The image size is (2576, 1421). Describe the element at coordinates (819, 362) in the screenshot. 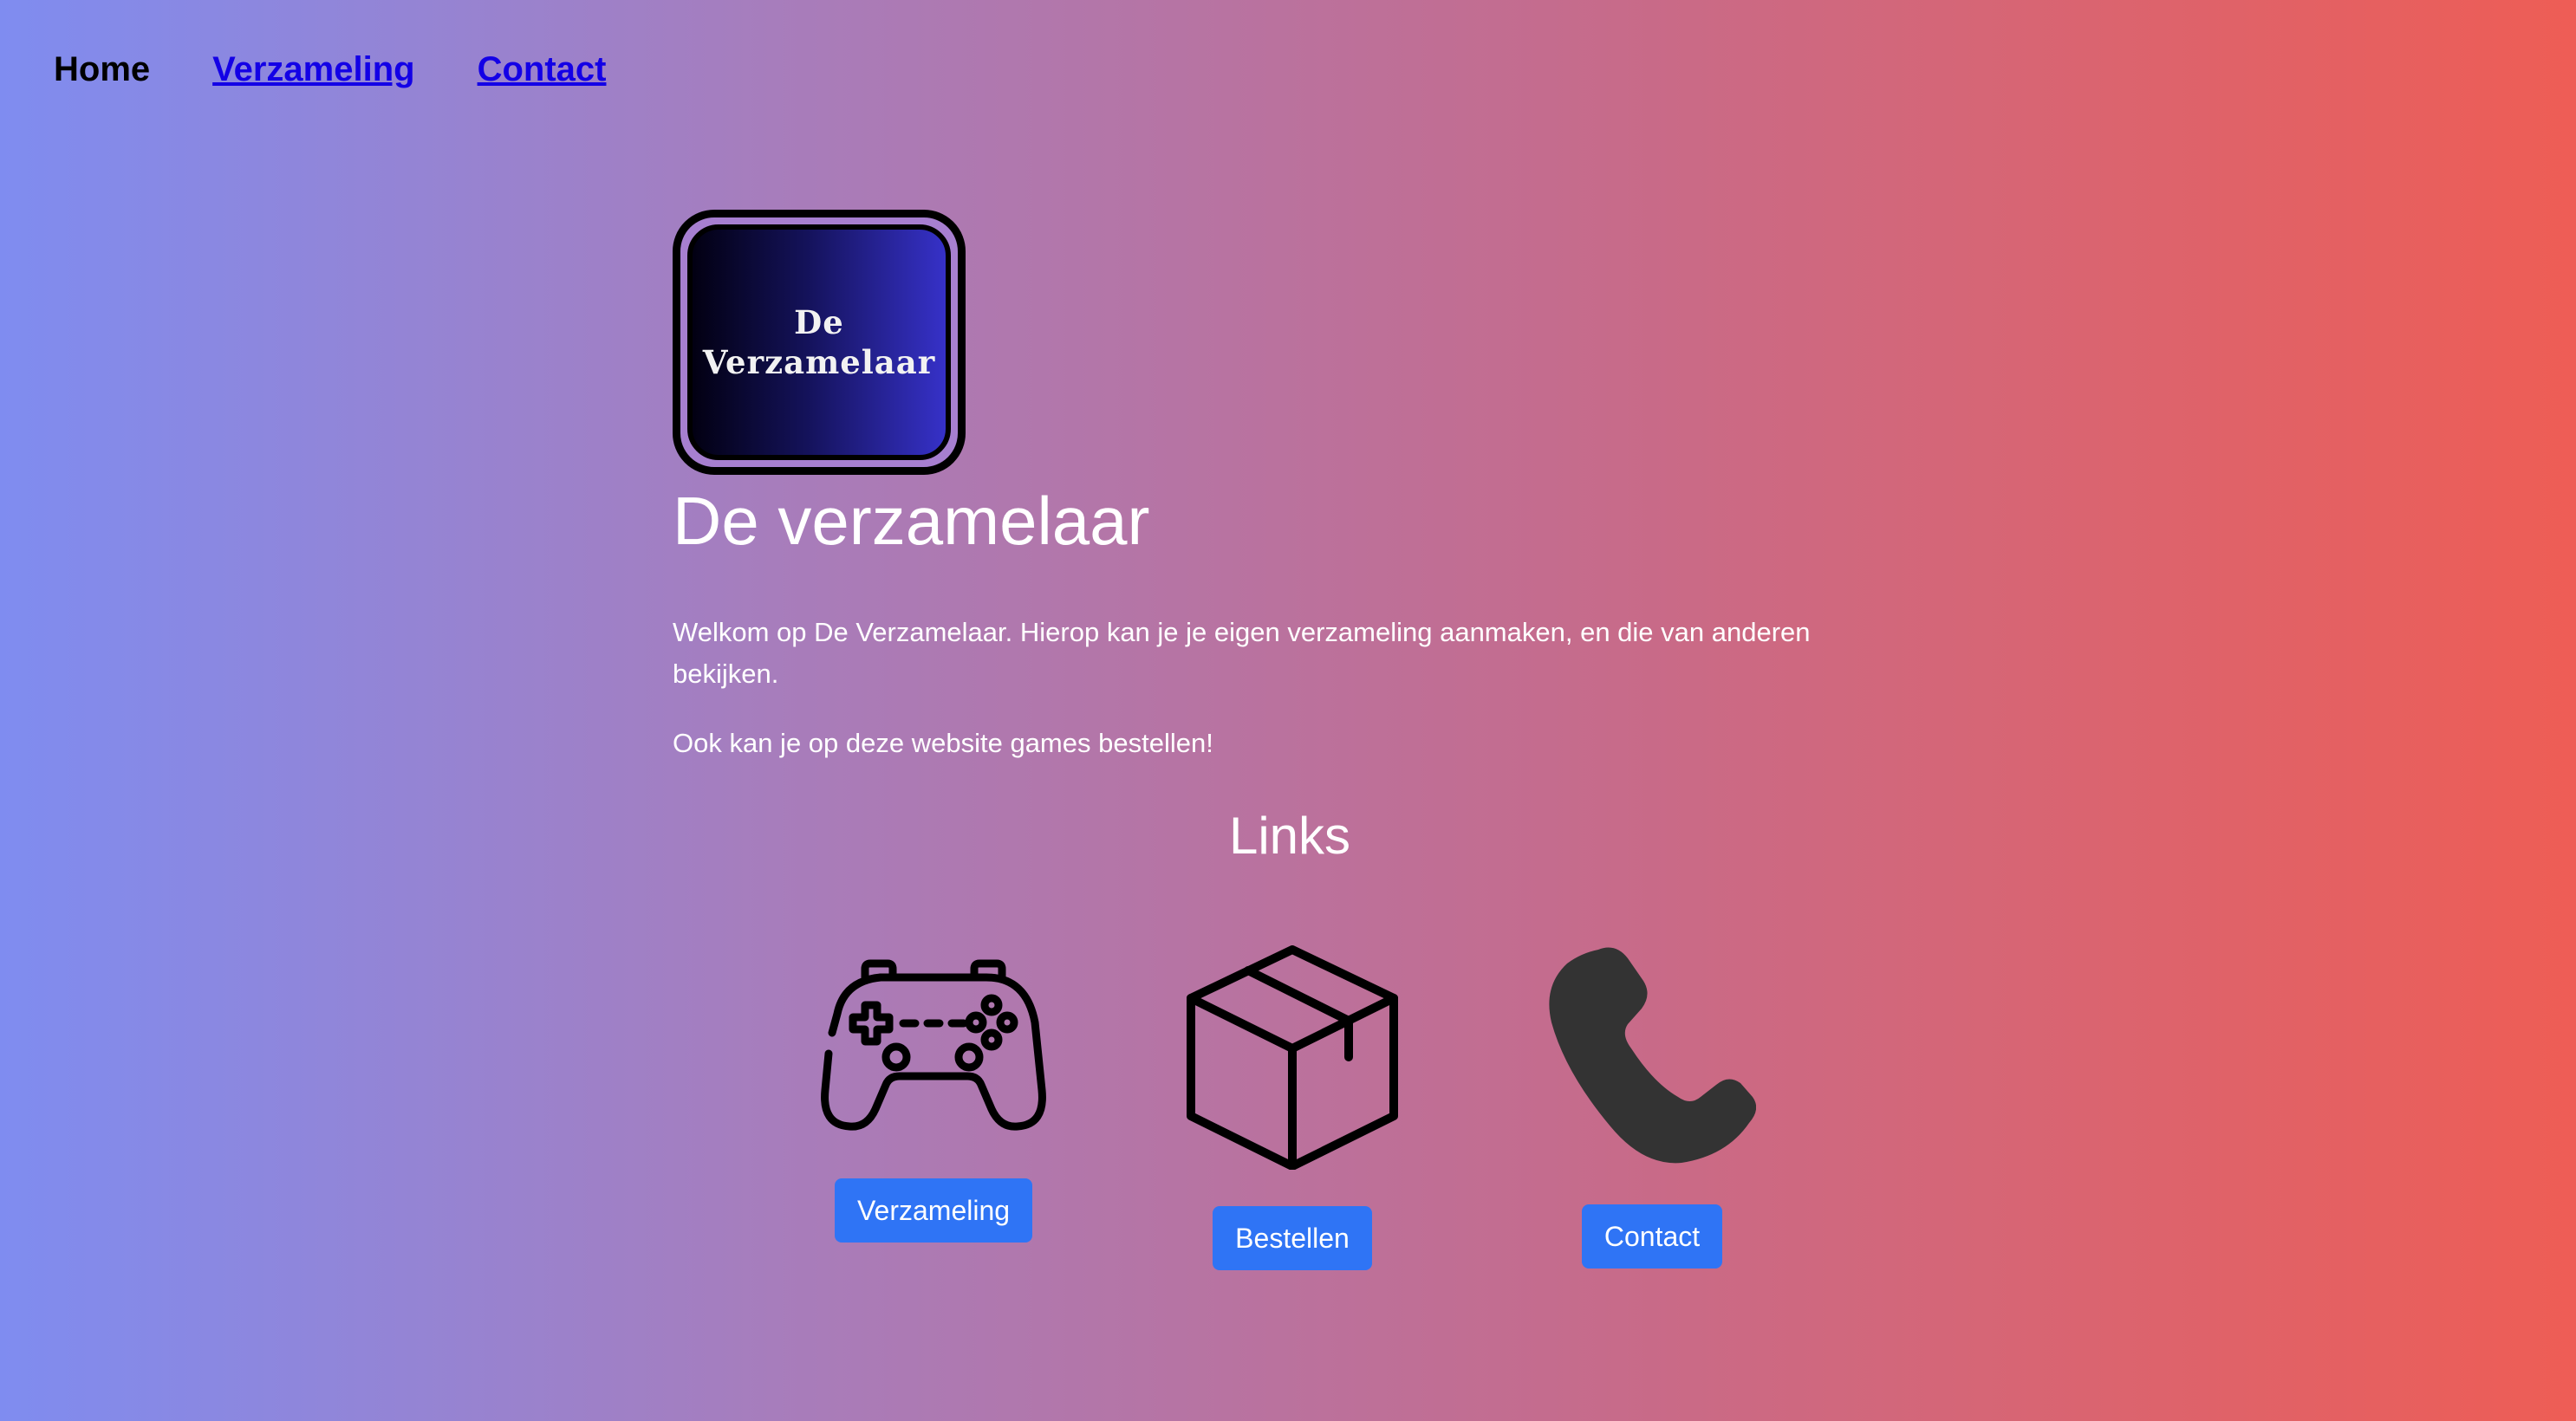

I see `logo-line-2: Verzamelaar` at that location.